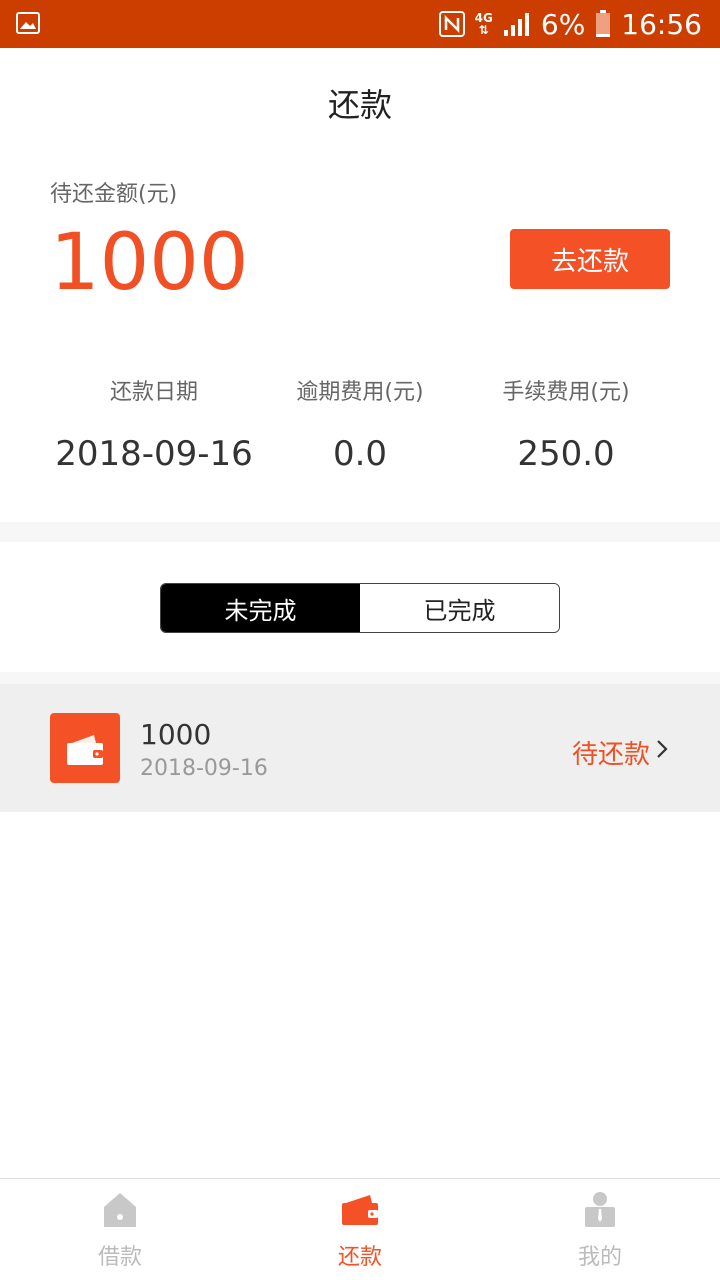  I want to click on battery-percent: 6%, so click(563, 24).